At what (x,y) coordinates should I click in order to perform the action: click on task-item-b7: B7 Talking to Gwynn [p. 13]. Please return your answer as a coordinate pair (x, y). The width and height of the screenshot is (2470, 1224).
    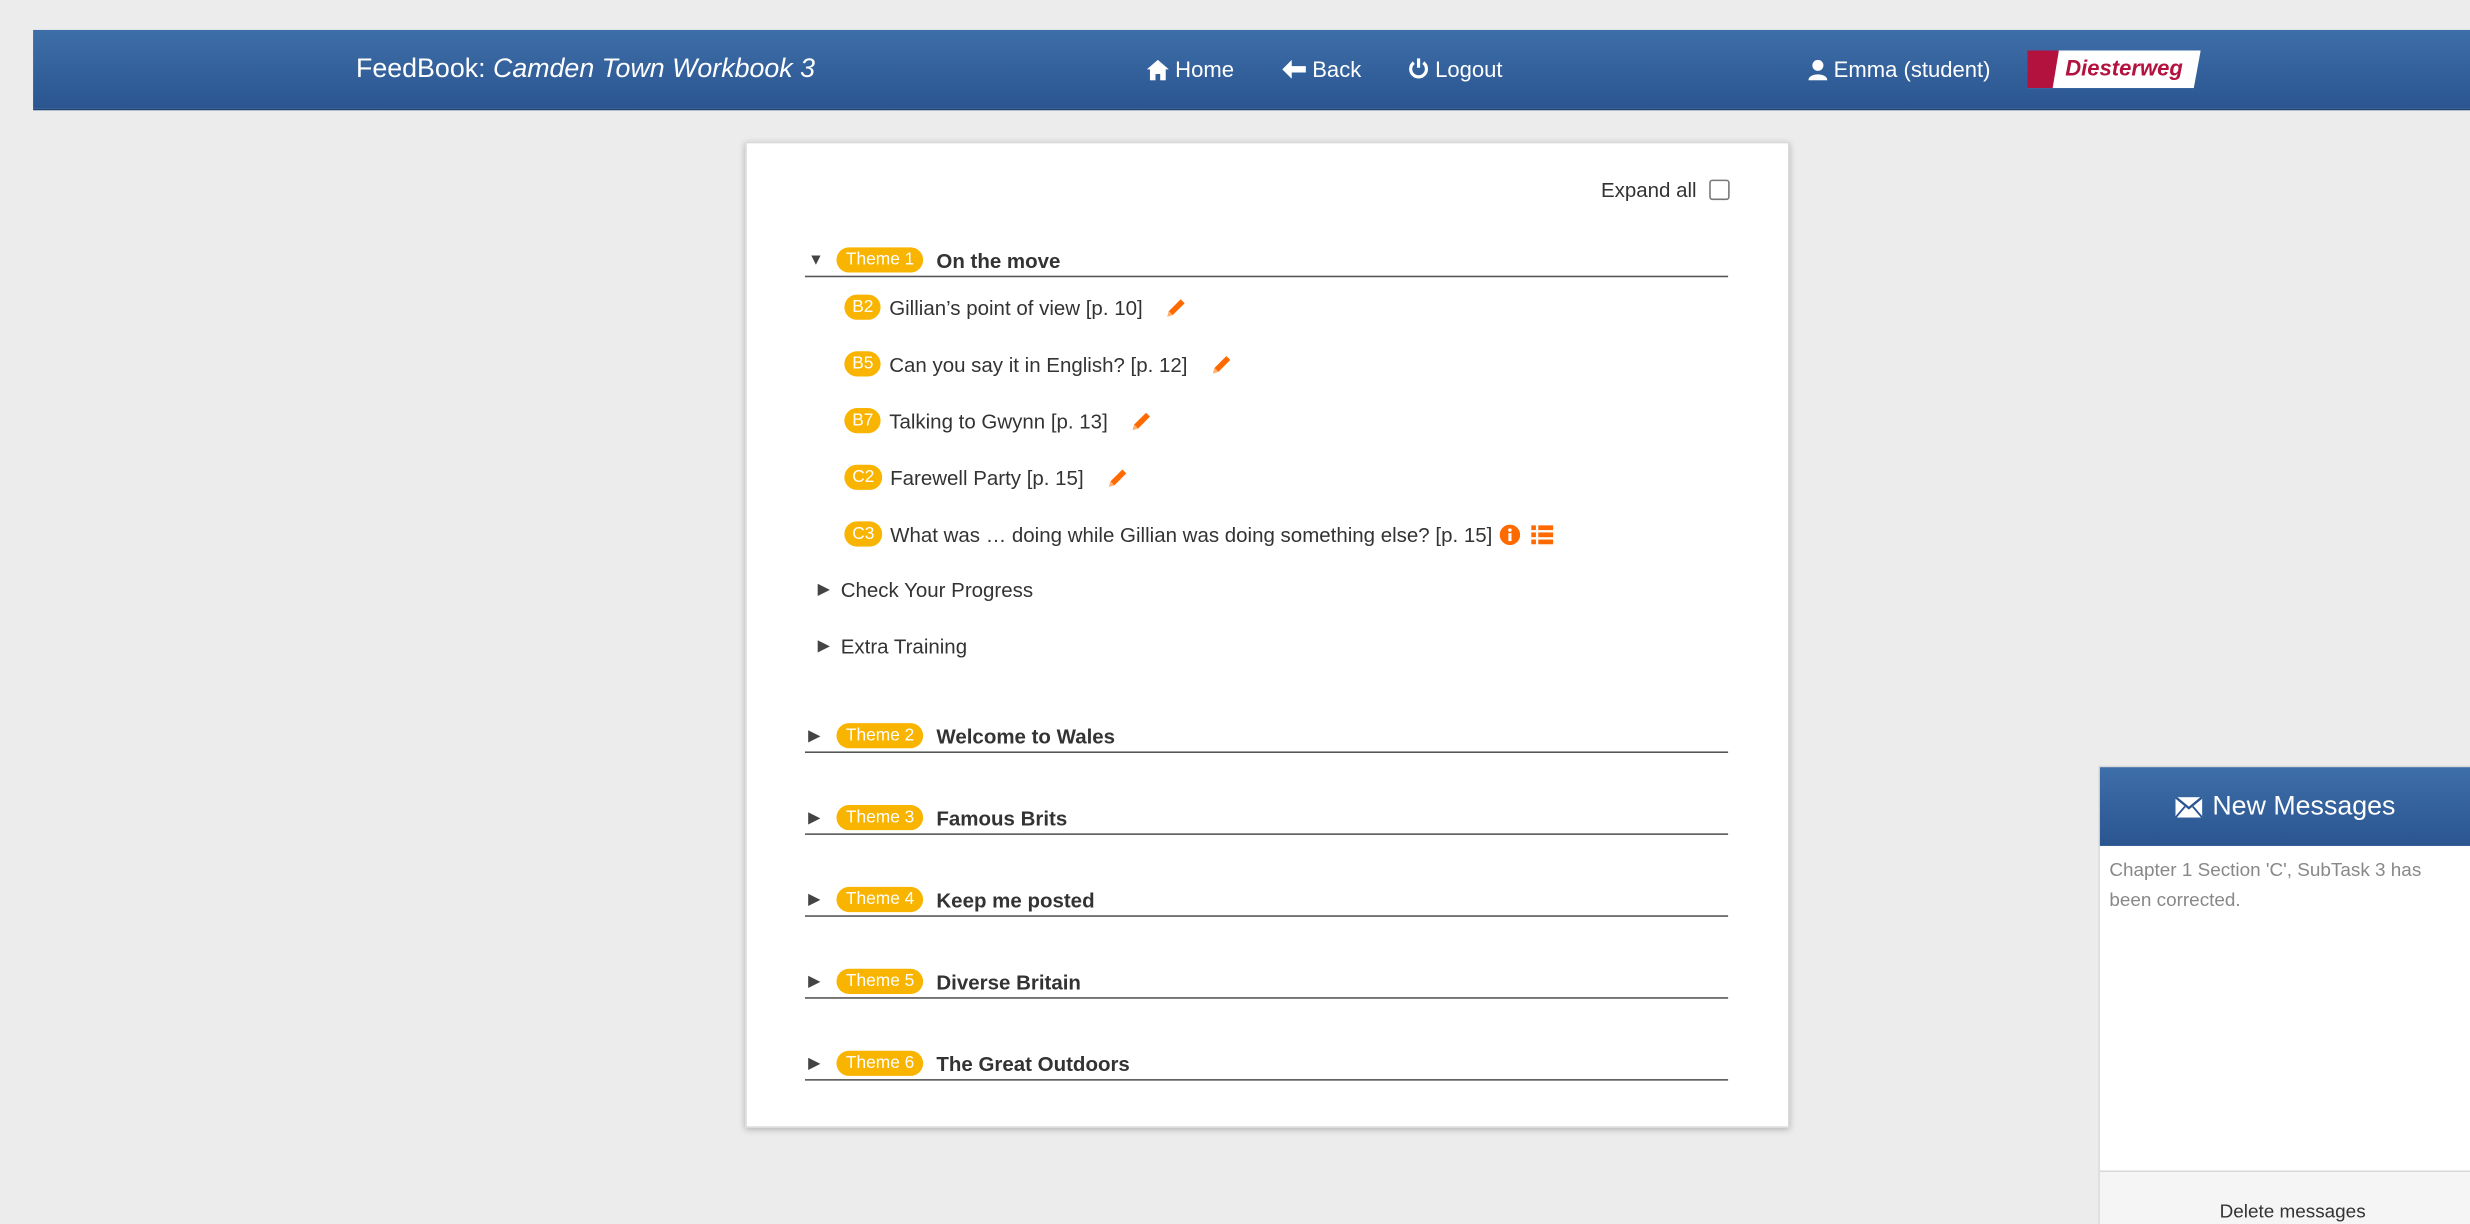
    Looking at the image, I should click on (999, 421).